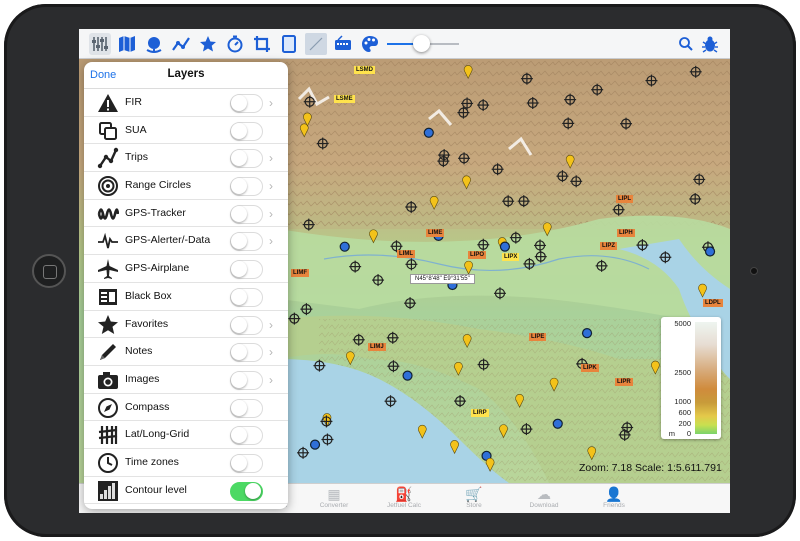  Describe the element at coordinates (186, 380) in the screenshot. I see `layer-row-images: Images ›` at that location.